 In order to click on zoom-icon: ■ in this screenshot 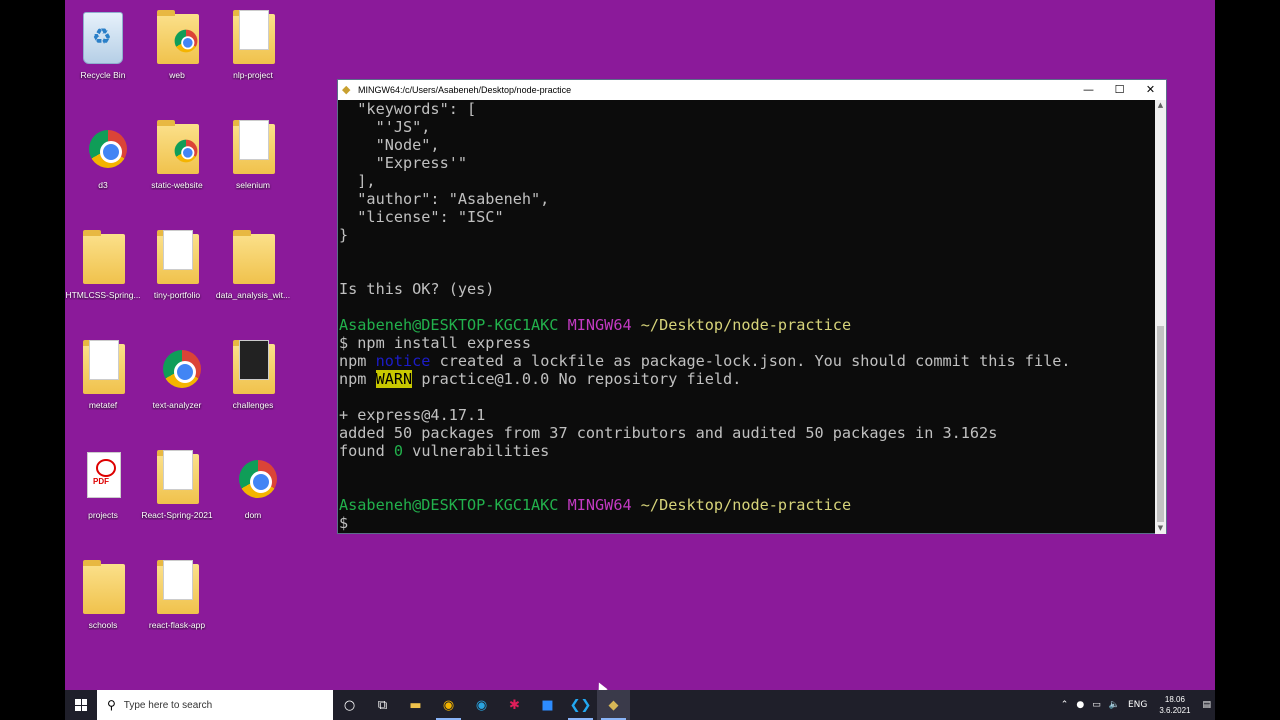, I will do `click(547, 705)`.